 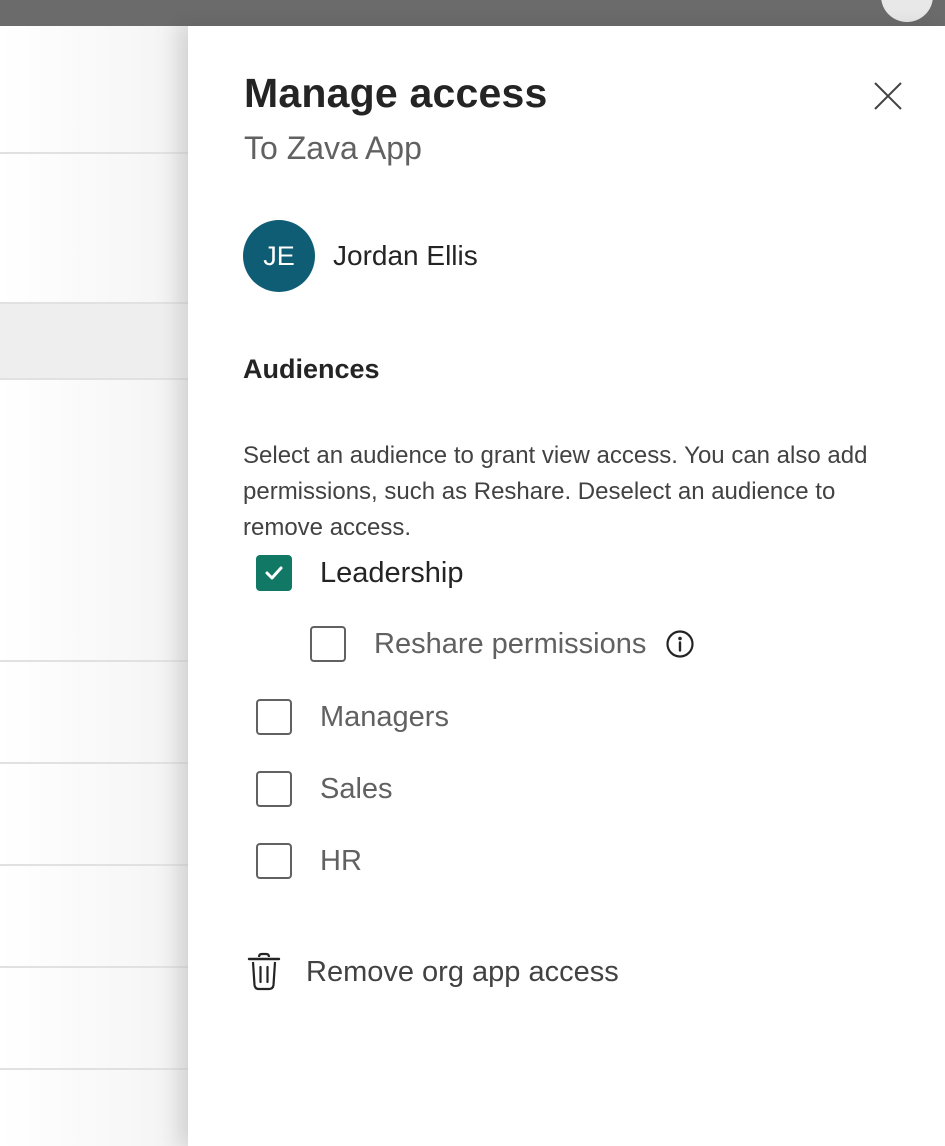 I want to click on managers-label: Managers, so click(x=384, y=716).